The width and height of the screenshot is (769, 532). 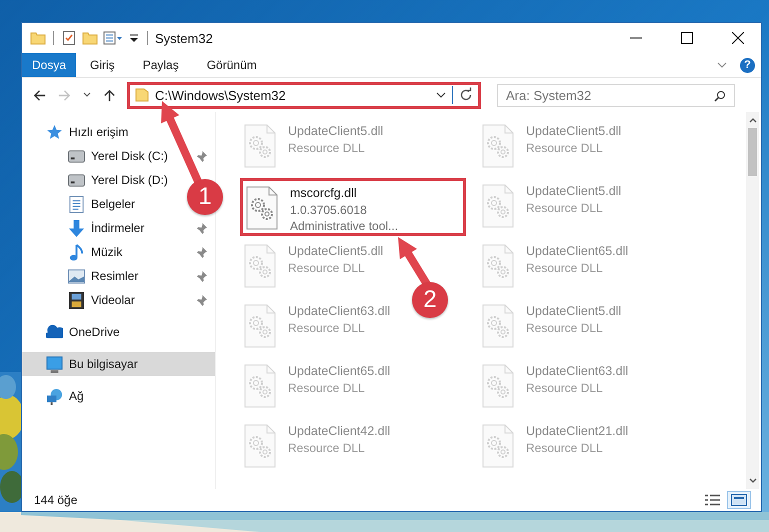 What do you see at coordinates (76, 276) in the screenshot?
I see `pictures-icon` at bounding box center [76, 276].